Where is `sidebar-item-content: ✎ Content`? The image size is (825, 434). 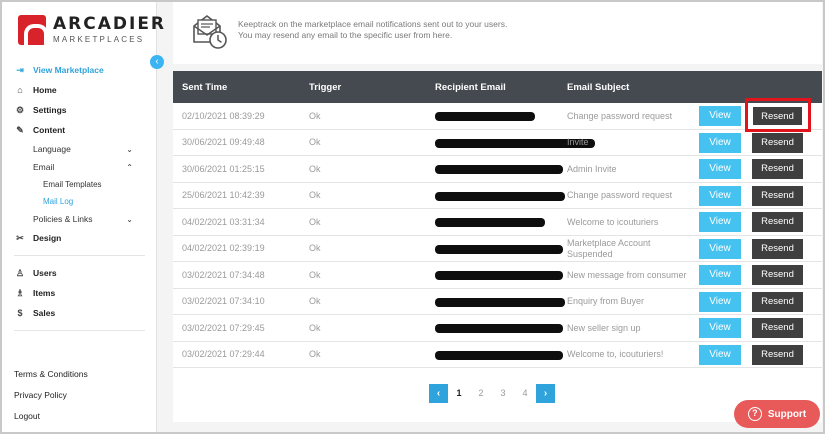
sidebar-item-content: ✎ Content is located at coordinates (79, 130).